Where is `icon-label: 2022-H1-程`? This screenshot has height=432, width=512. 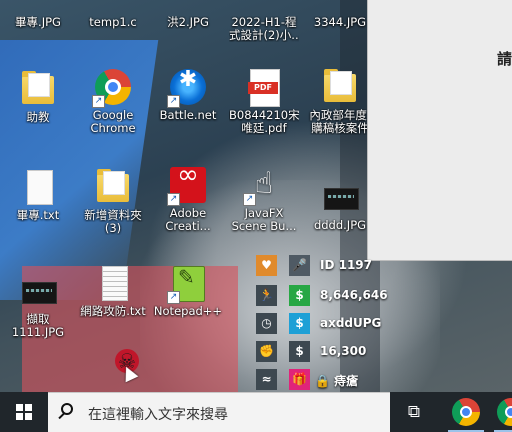 icon-label: 2022-H1-程 is located at coordinates (264, 22).